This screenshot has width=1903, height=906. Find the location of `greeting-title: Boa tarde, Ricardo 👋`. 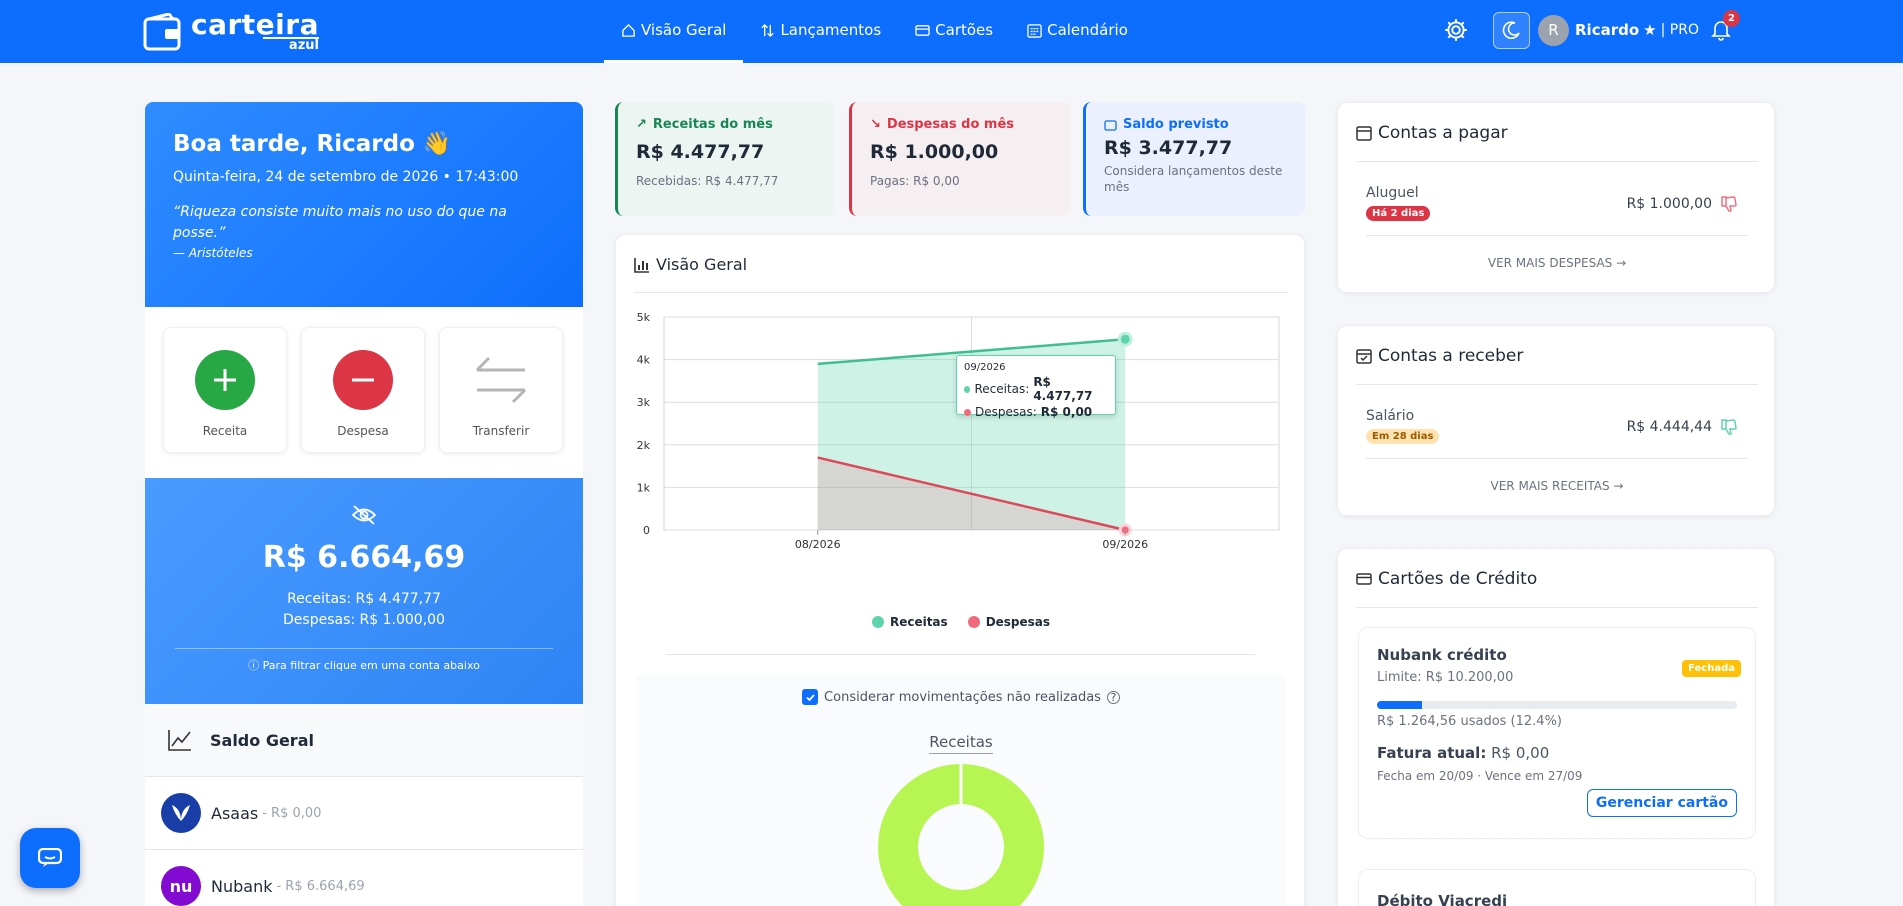

greeting-title: Boa tarde, Ricardo 👋 is located at coordinates (312, 144).